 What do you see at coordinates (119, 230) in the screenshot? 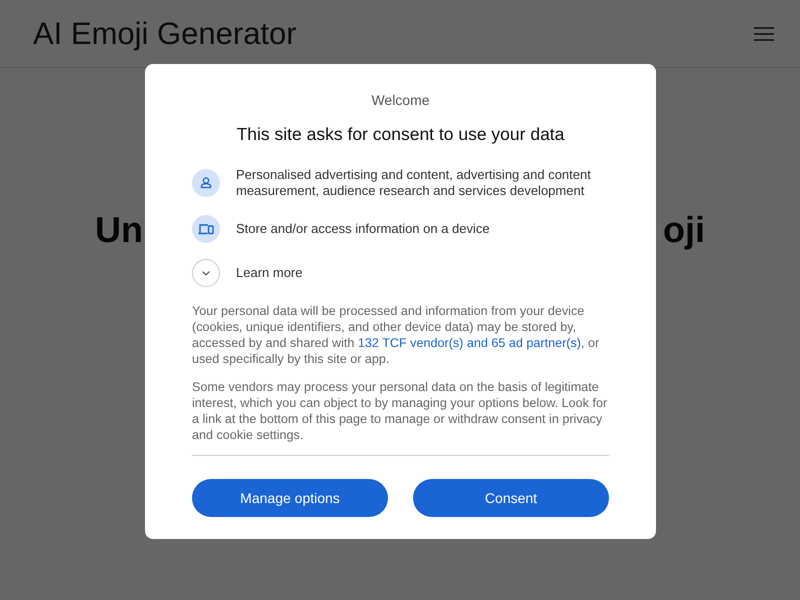
I see `page-heading: Un` at bounding box center [119, 230].